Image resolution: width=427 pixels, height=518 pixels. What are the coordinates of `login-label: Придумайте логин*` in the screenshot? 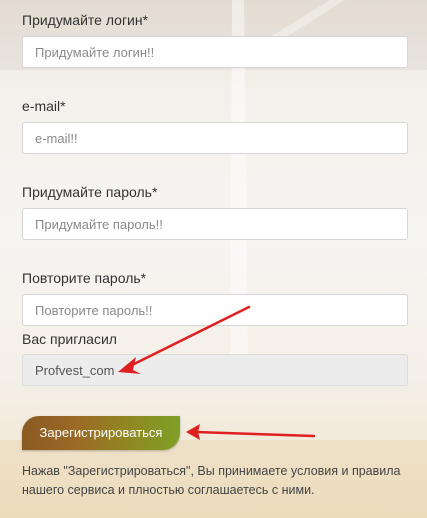 It's located at (85, 20).